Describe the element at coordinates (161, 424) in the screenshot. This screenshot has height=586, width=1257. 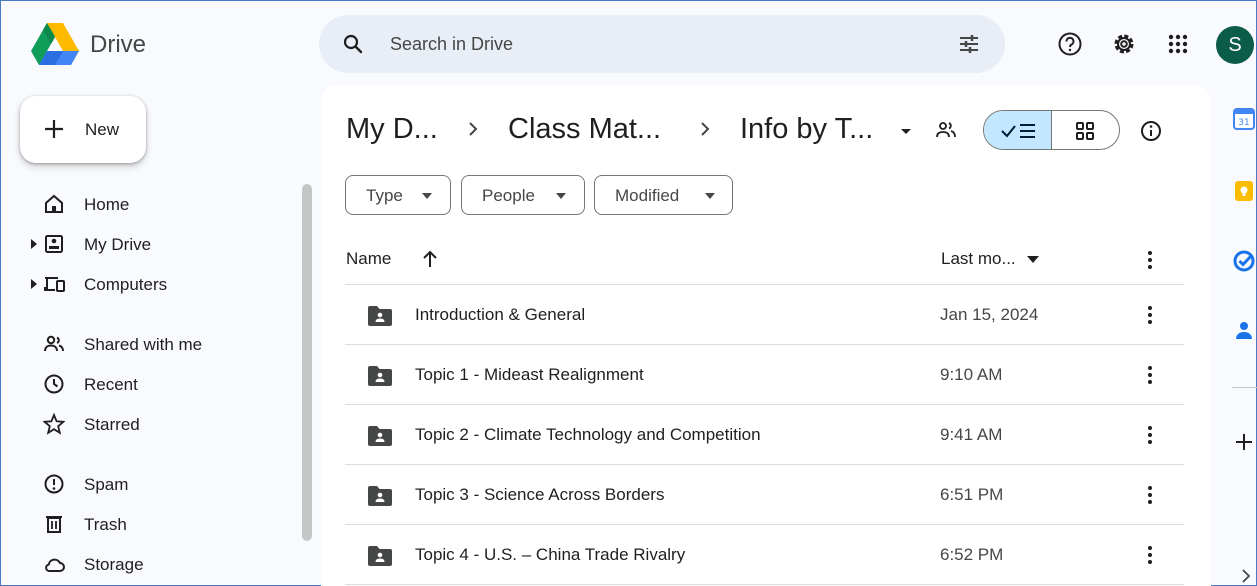
I see `sidebar-item-starred: Starred` at that location.